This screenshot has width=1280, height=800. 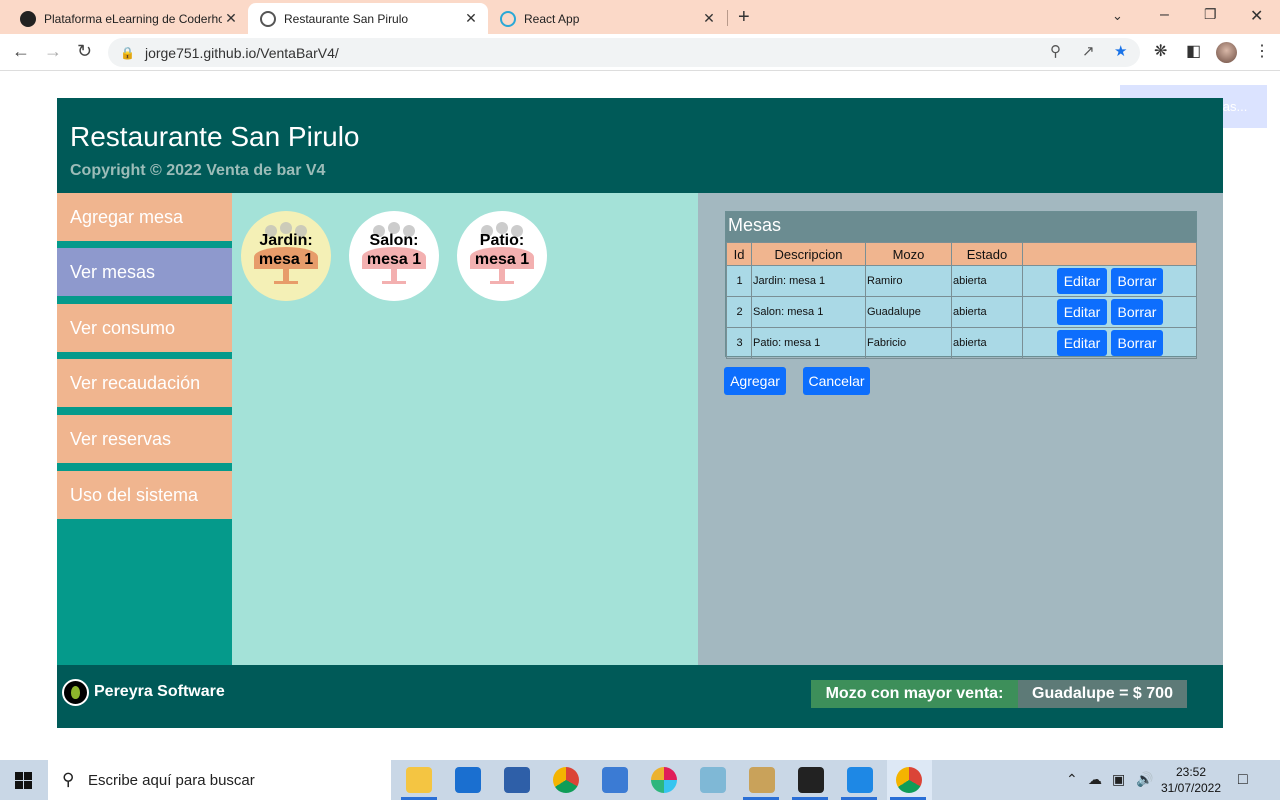 What do you see at coordinates (144, 495) in the screenshot?
I see `sidebar-item-uso-del-sistema: Uso del sistema` at bounding box center [144, 495].